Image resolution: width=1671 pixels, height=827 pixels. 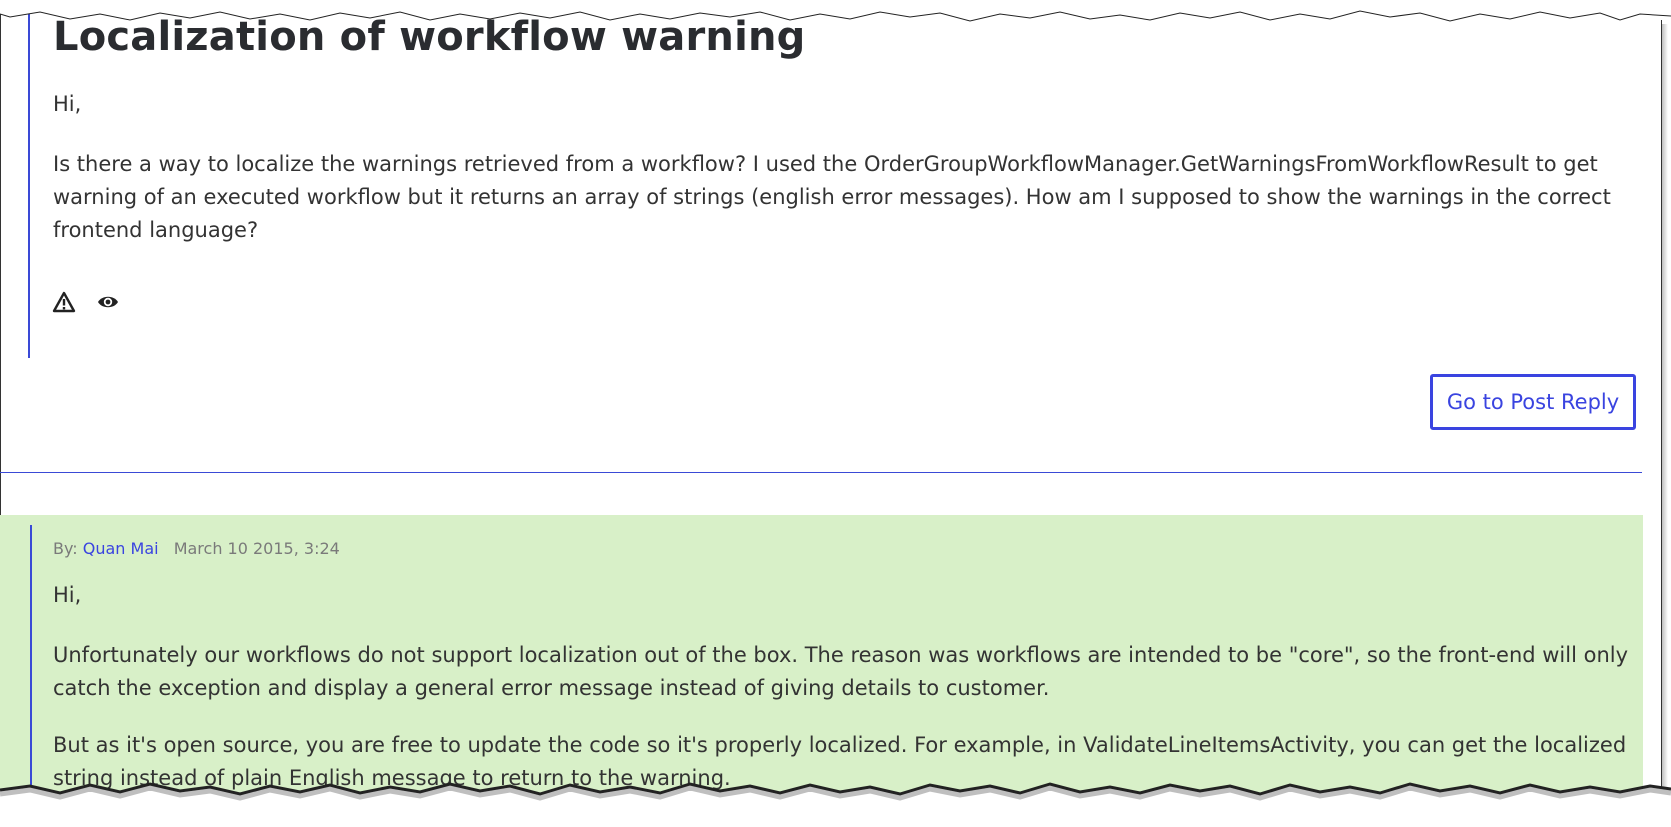 I want to click on eye-icon, so click(x=108, y=302).